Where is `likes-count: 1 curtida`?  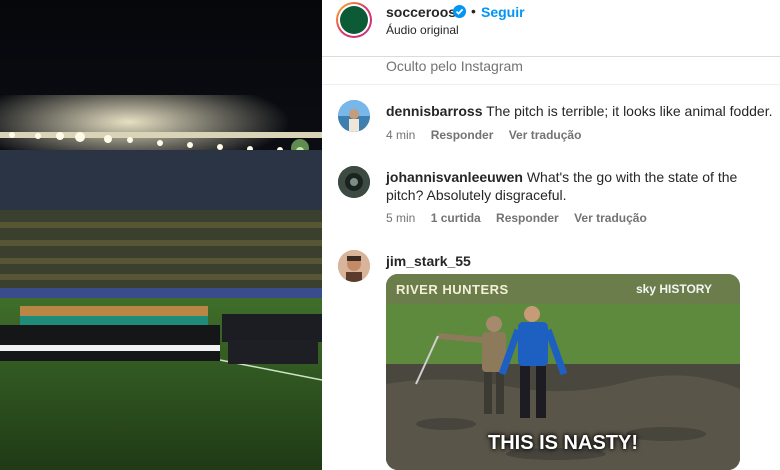 likes-count: 1 curtida is located at coordinates (456, 218).